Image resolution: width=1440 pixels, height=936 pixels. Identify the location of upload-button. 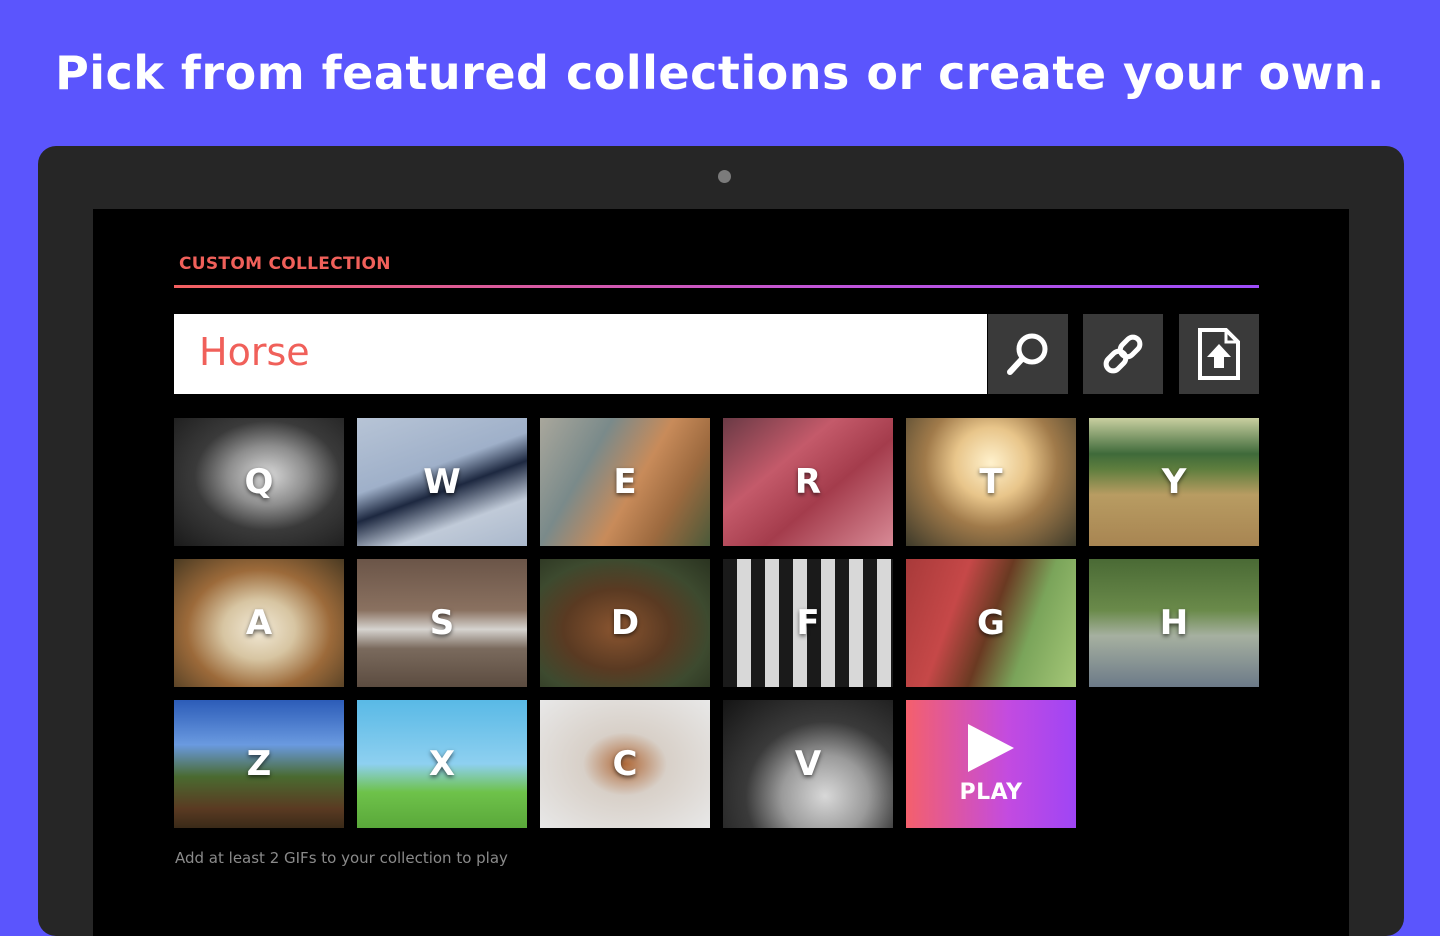
(1219, 354).